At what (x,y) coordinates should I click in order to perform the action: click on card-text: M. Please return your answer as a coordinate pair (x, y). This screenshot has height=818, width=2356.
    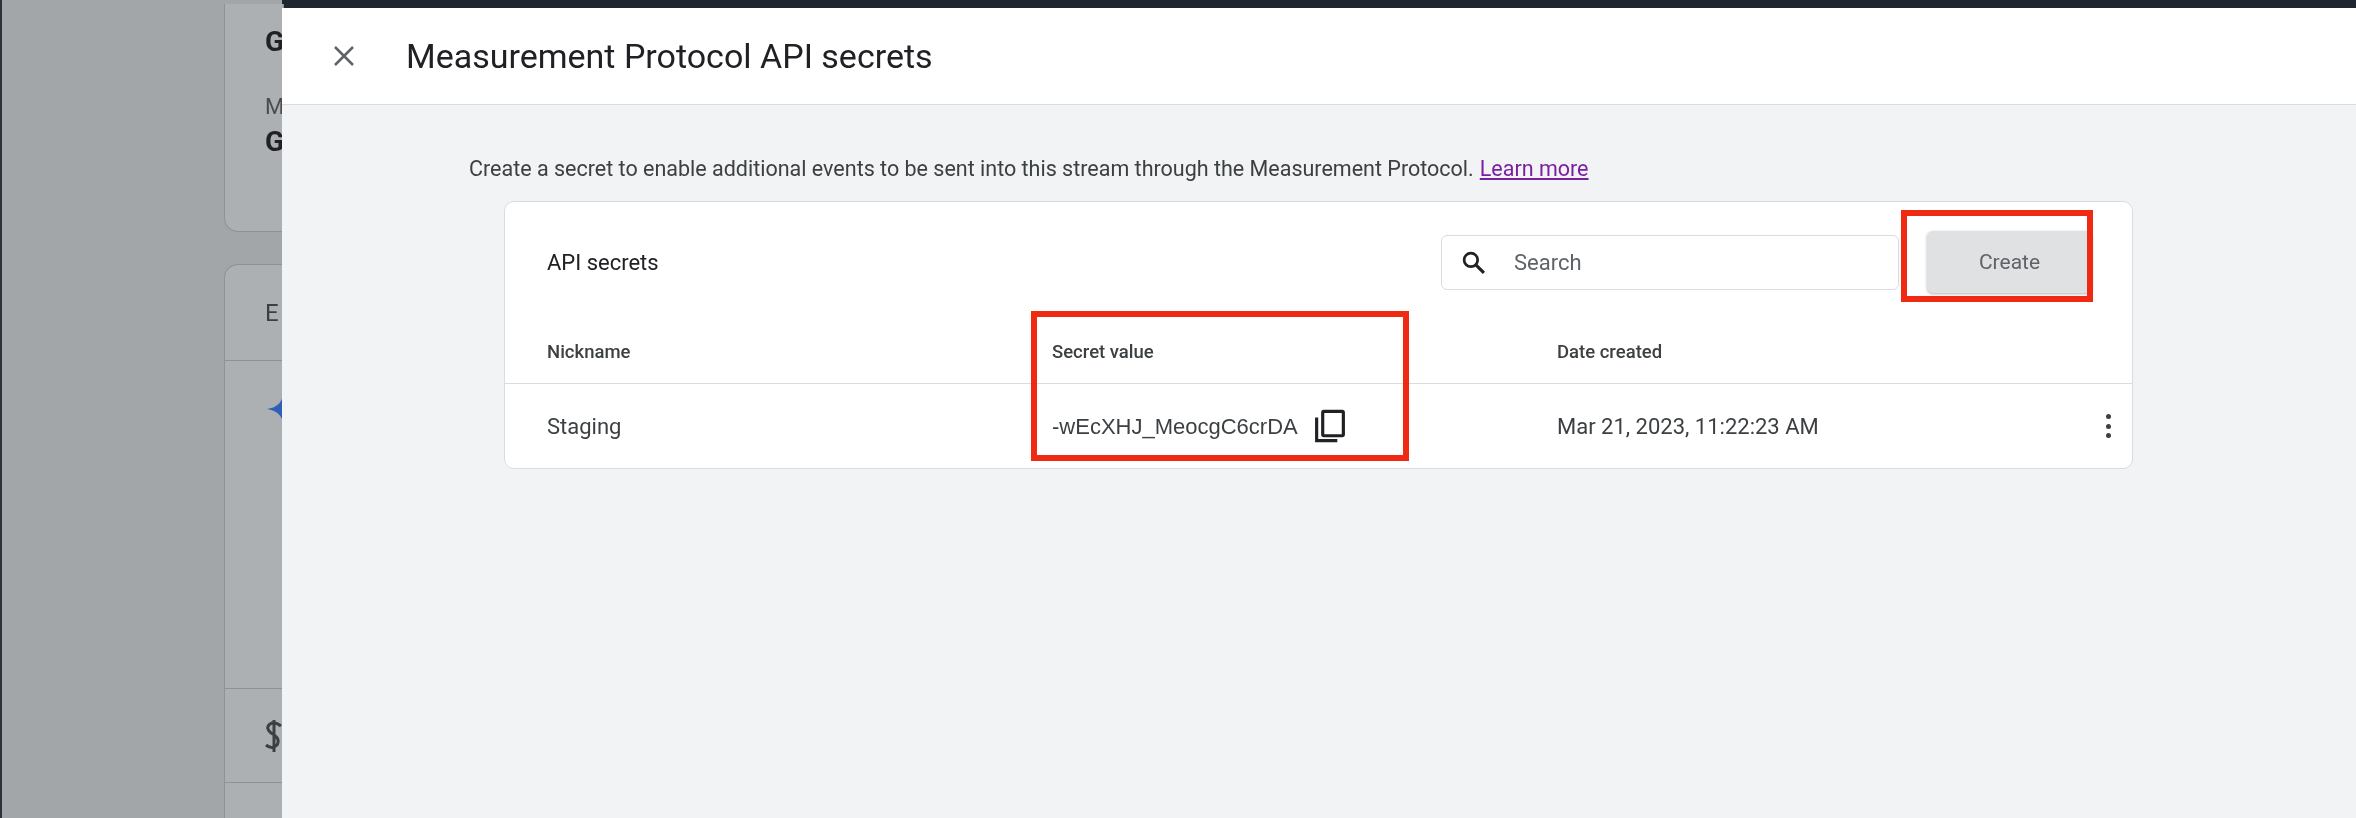
    Looking at the image, I should click on (274, 107).